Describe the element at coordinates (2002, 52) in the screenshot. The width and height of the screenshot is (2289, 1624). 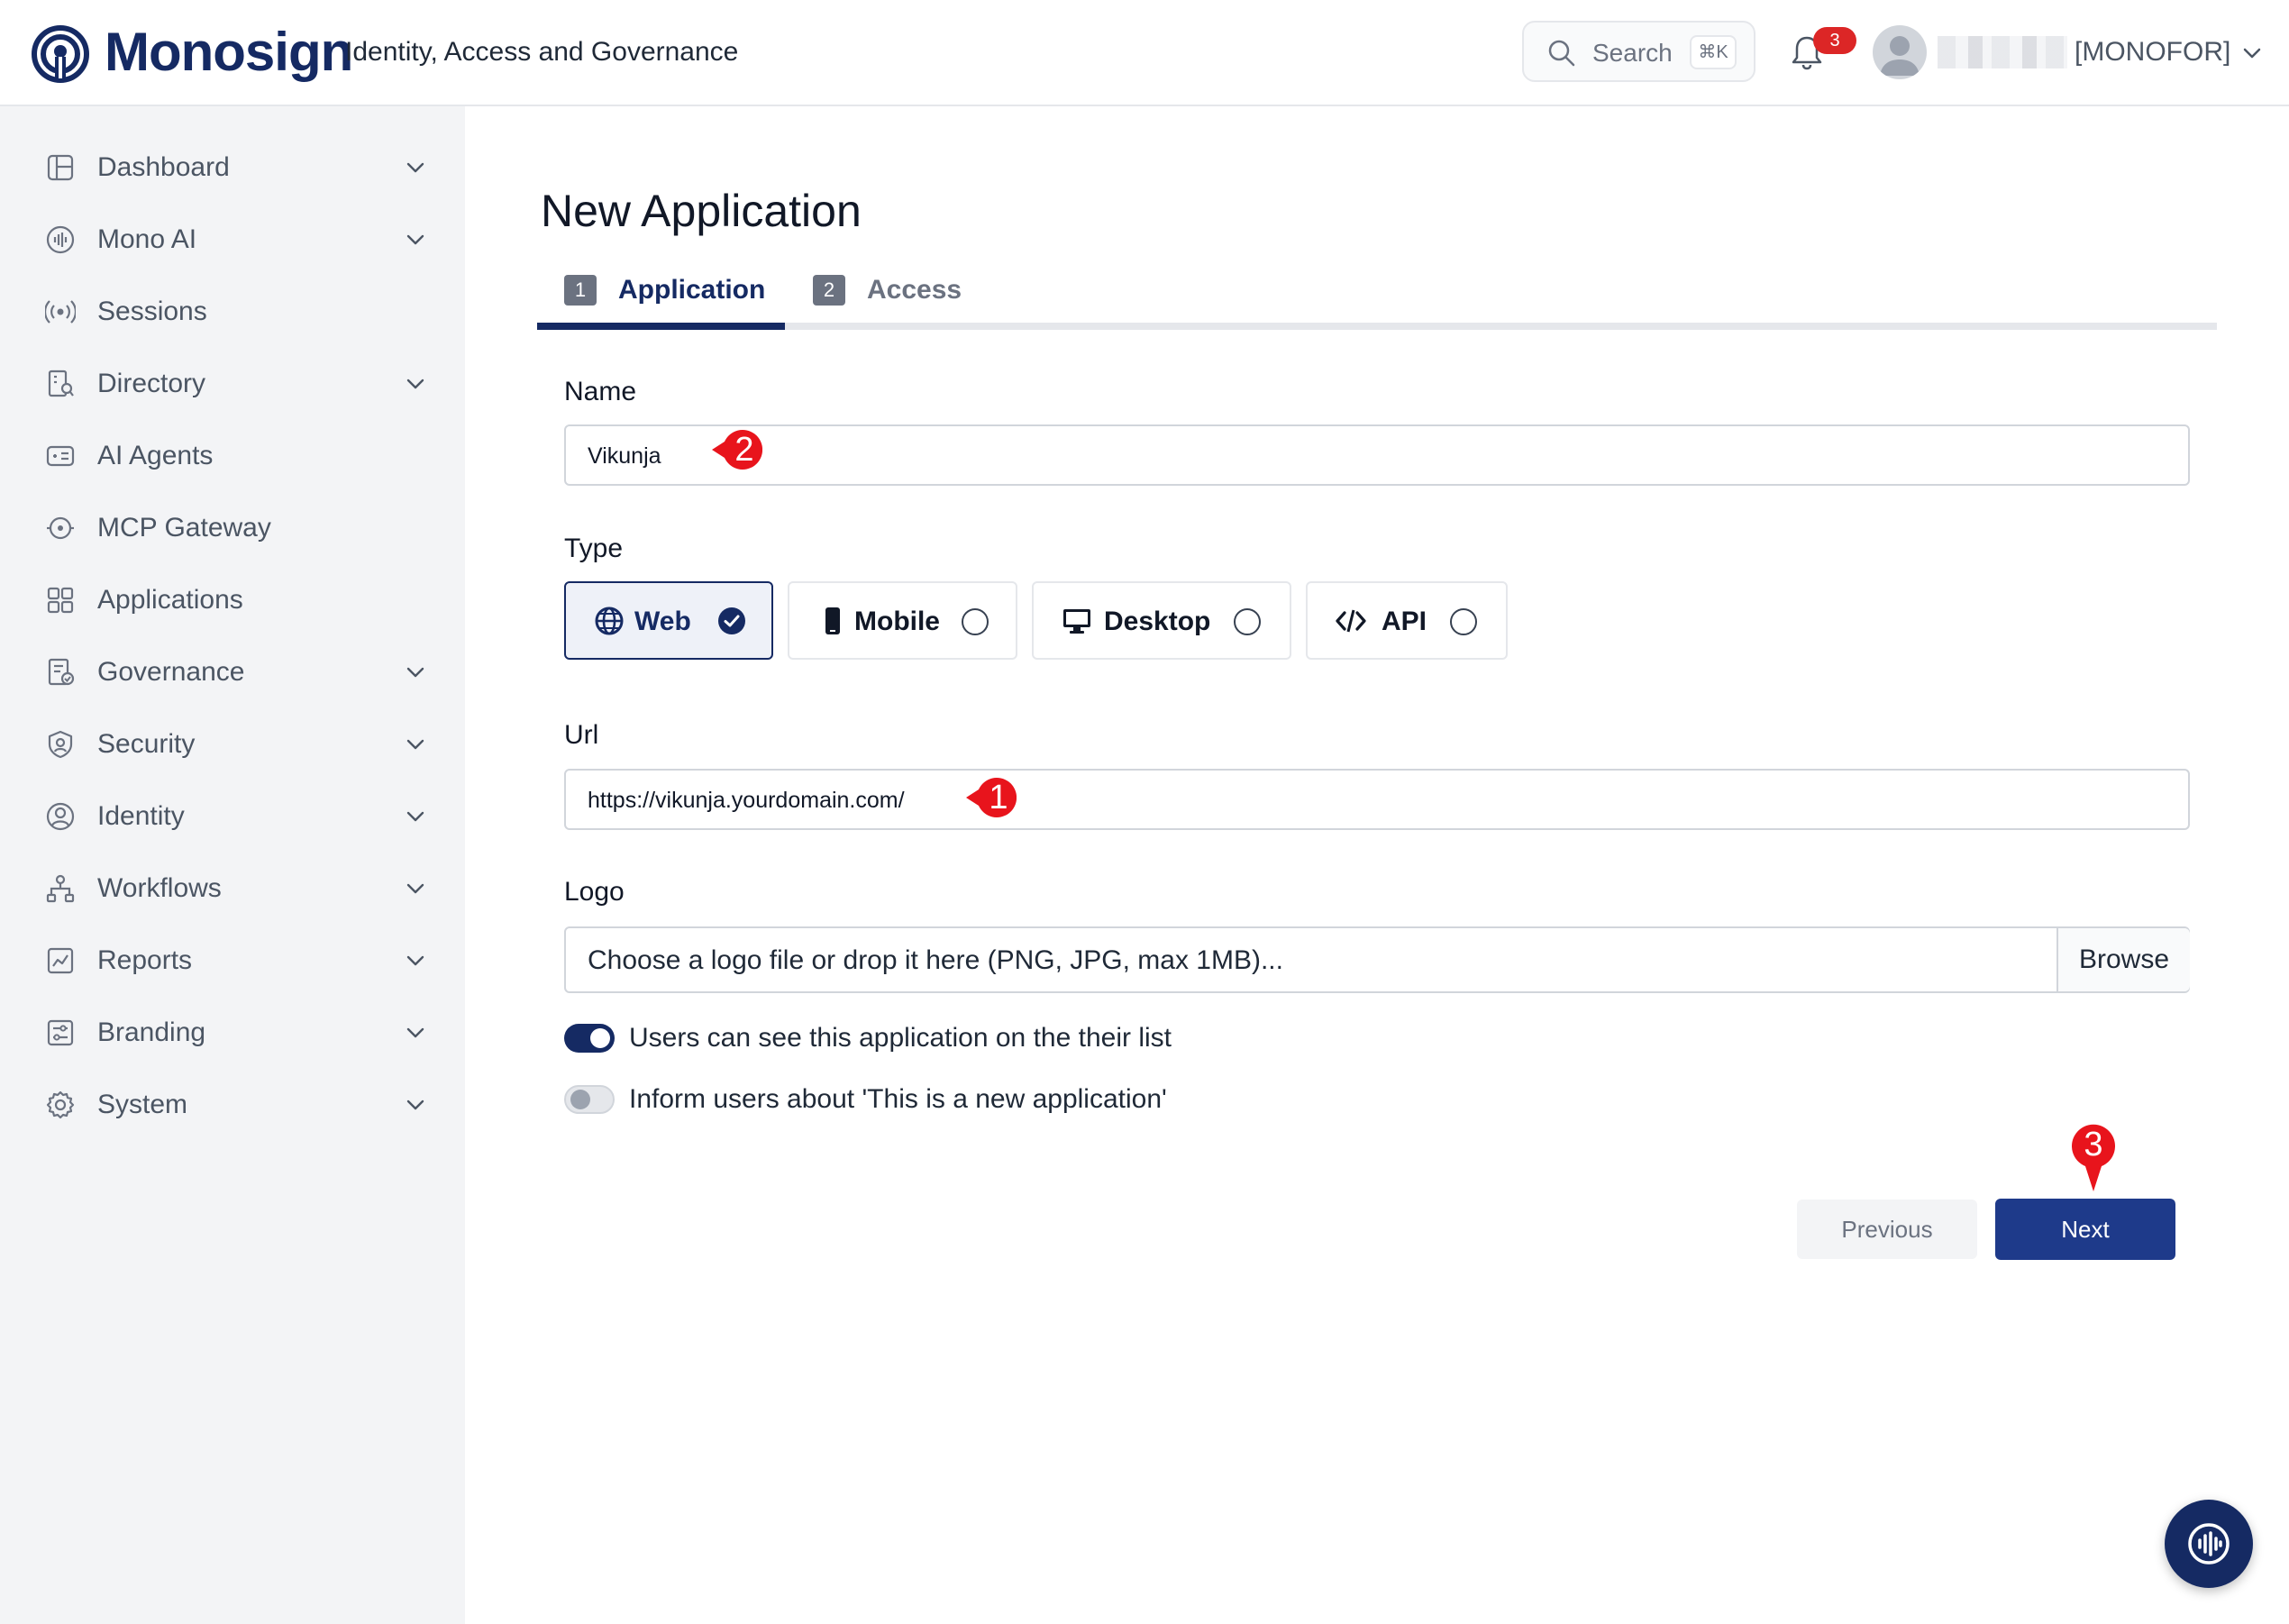
I see `user-name-redacted` at that location.